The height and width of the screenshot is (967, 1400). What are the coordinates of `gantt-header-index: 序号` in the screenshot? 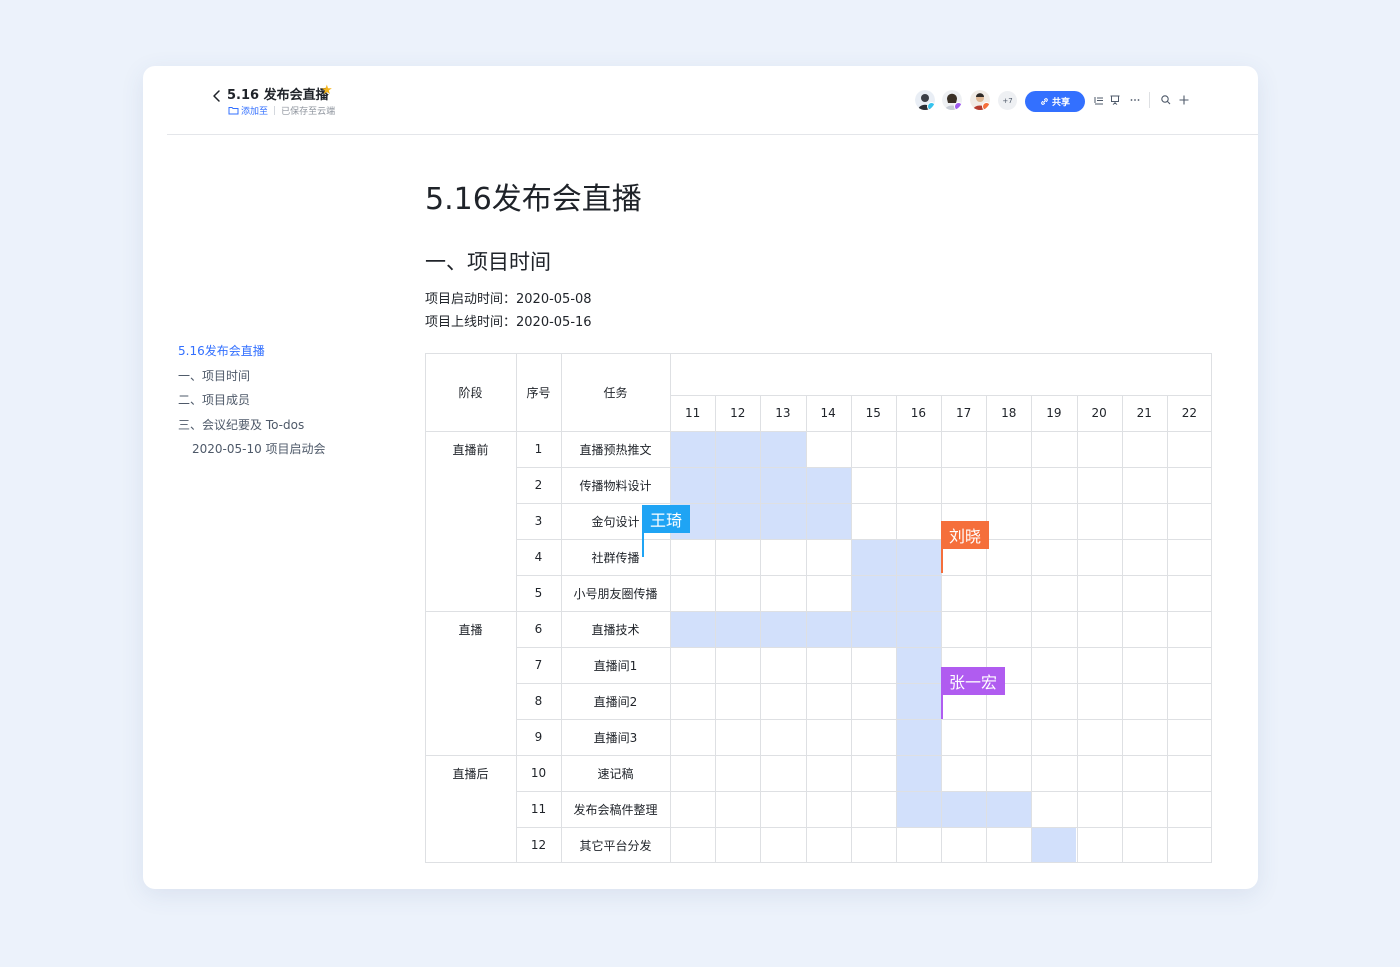 It's located at (538, 392).